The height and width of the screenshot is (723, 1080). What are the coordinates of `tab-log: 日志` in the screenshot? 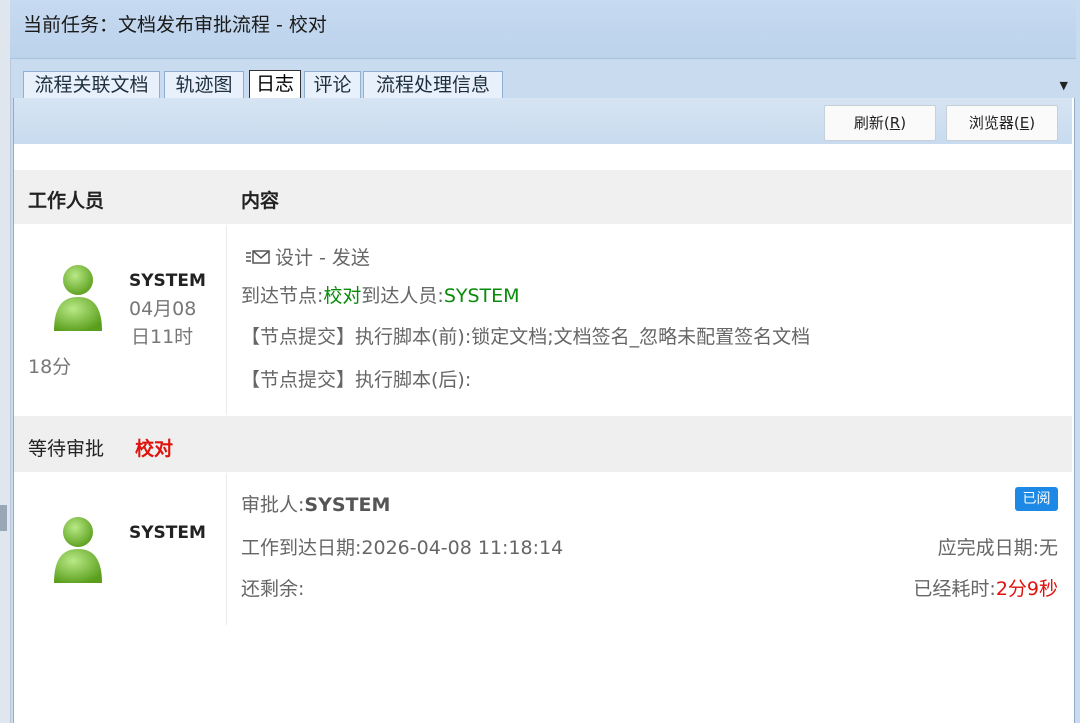 It's located at (275, 84).